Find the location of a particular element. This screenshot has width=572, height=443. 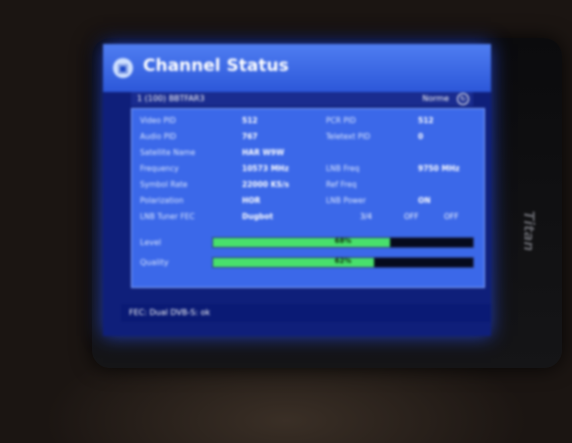

region-label: Norme is located at coordinates (435, 98).